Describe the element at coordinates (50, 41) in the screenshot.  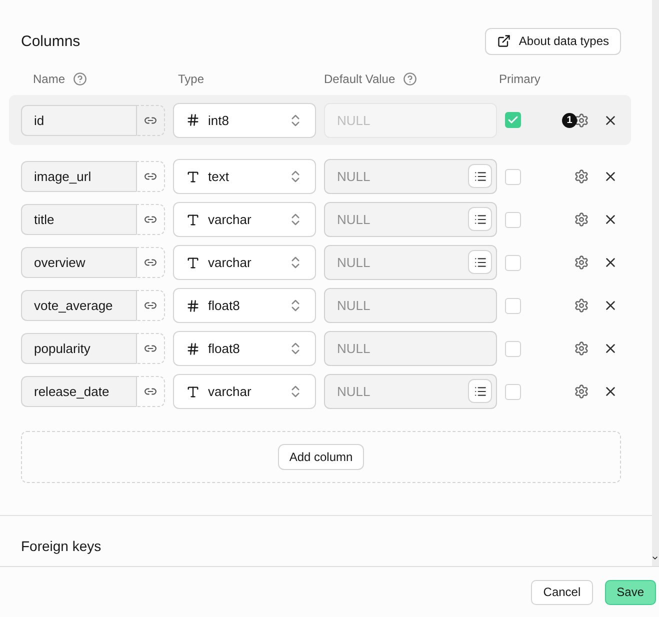
I see `section-title: Columns` at that location.